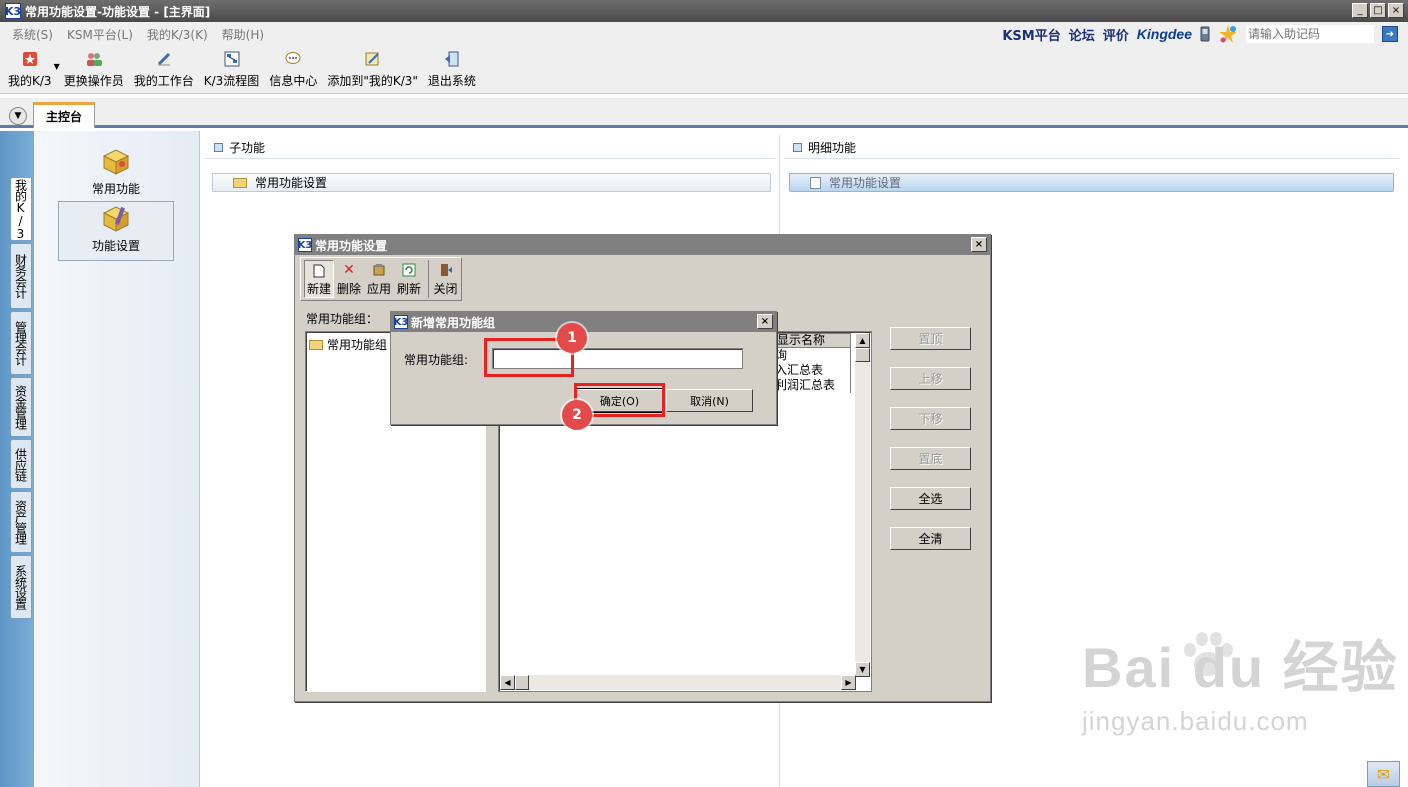  I want to click on nav-function-settings: 功能设置, so click(116, 231).